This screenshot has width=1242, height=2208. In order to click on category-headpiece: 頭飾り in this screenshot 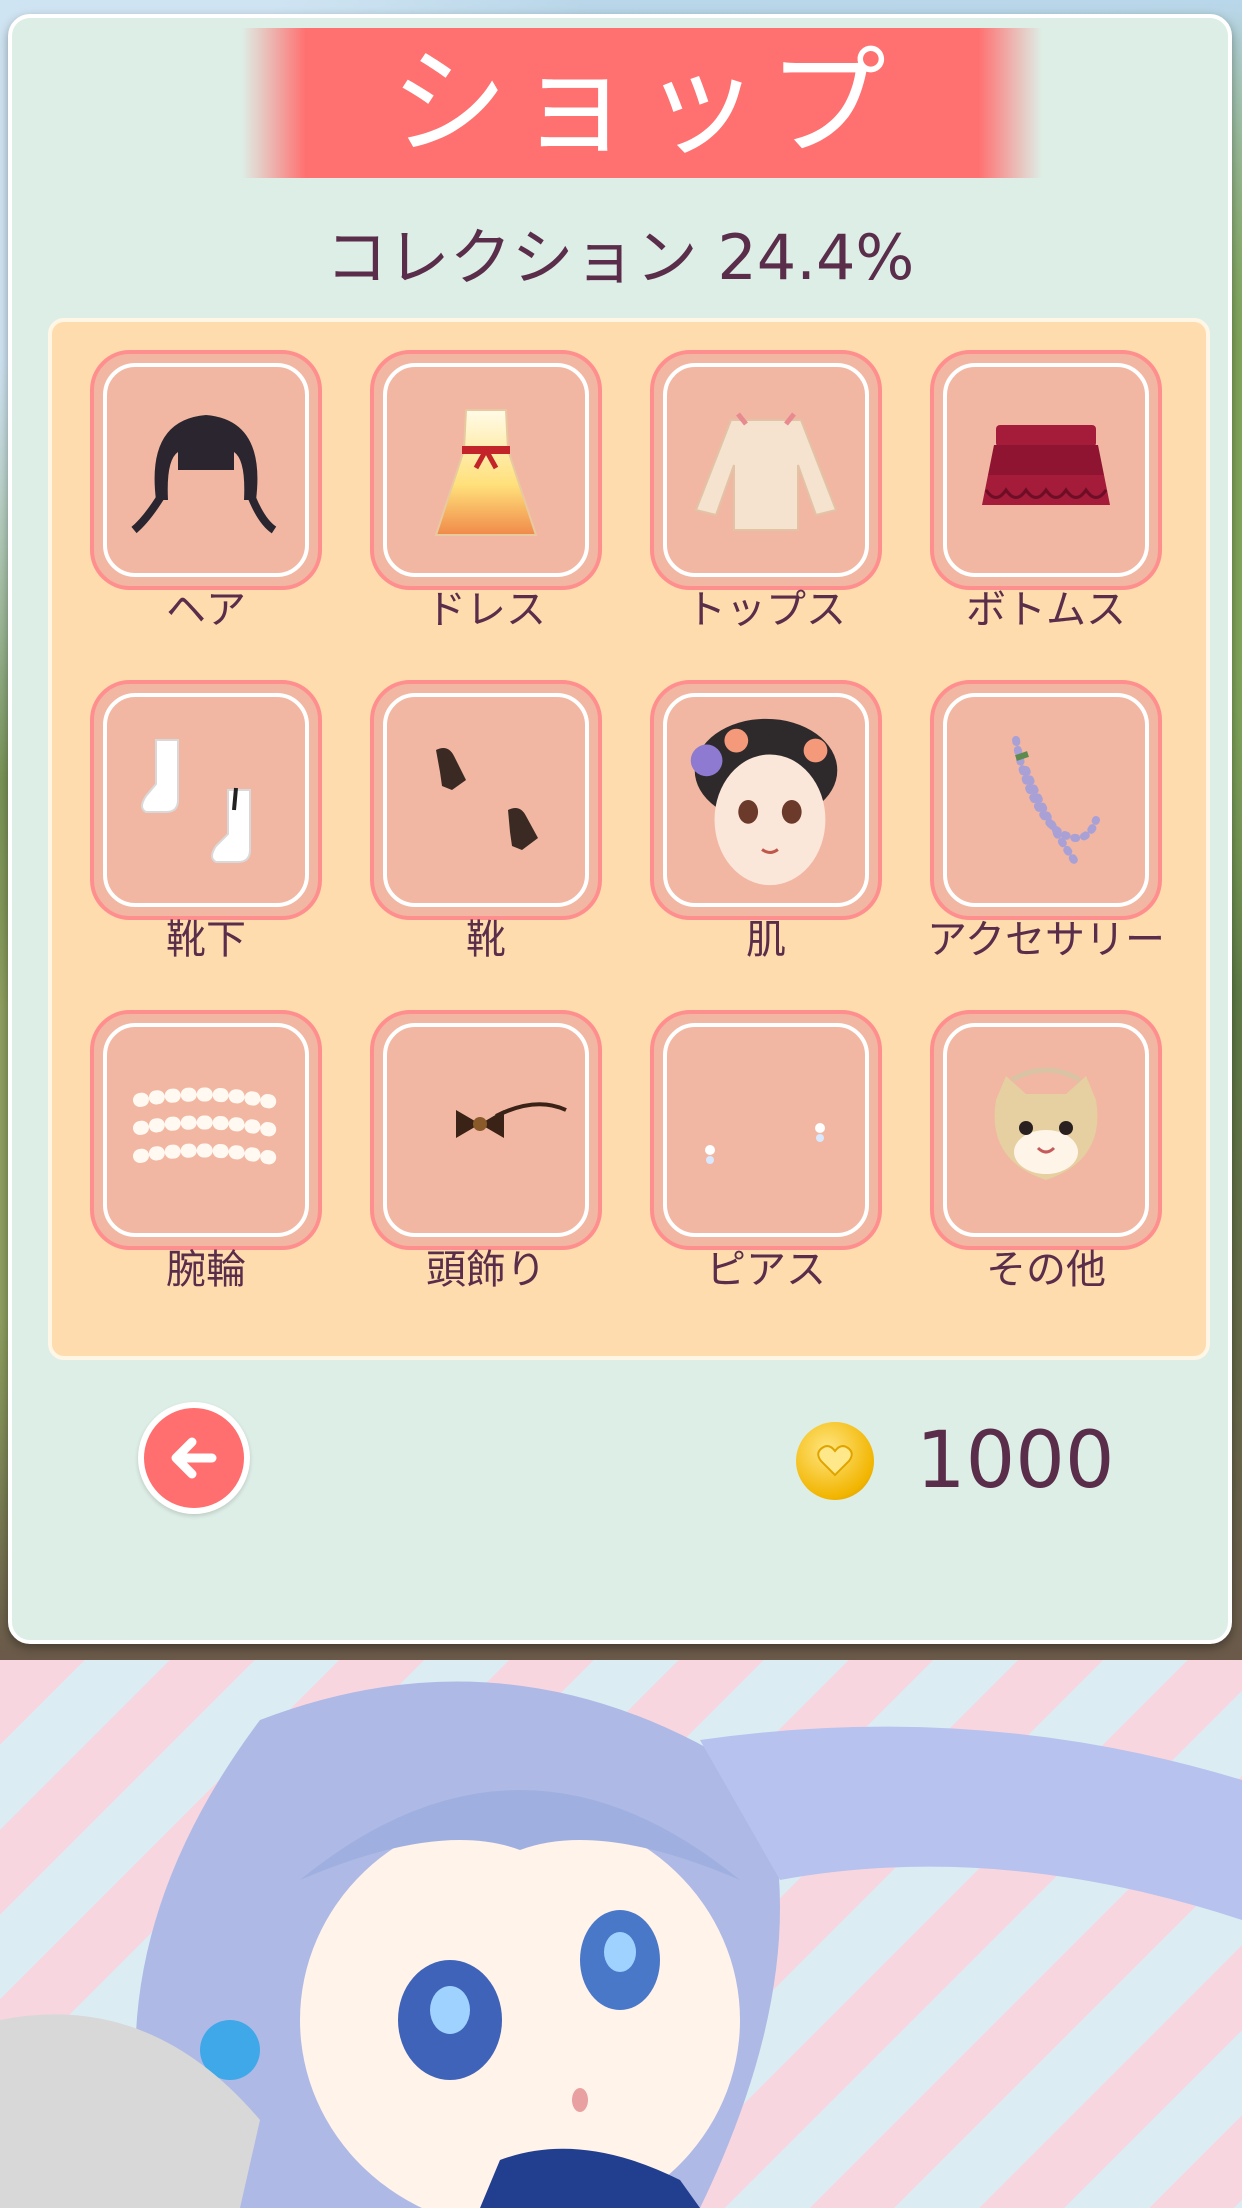, I will do `click(486, 1175)`.